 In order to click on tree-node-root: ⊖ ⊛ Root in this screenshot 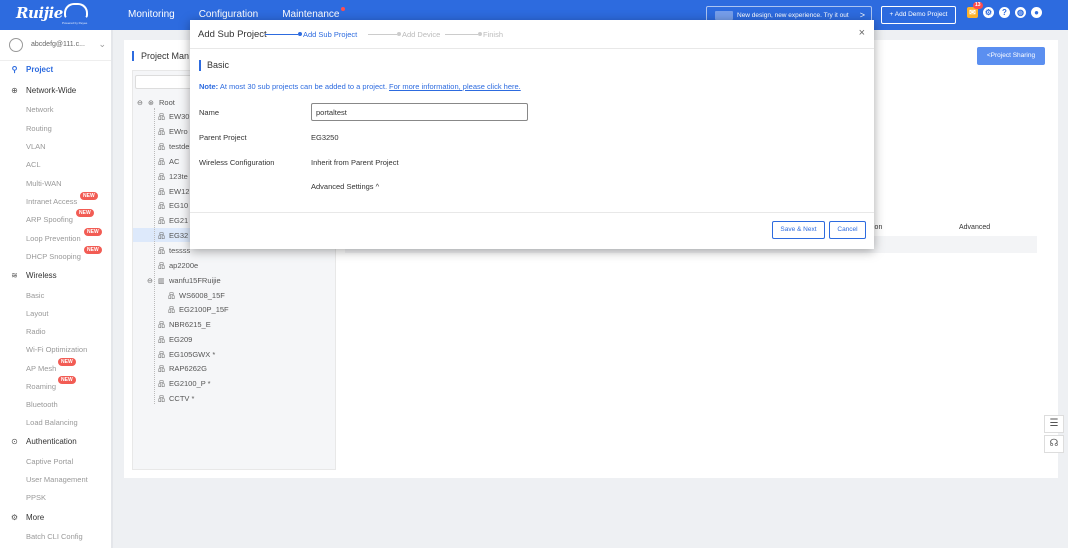, I will do `click(156, 102)`.